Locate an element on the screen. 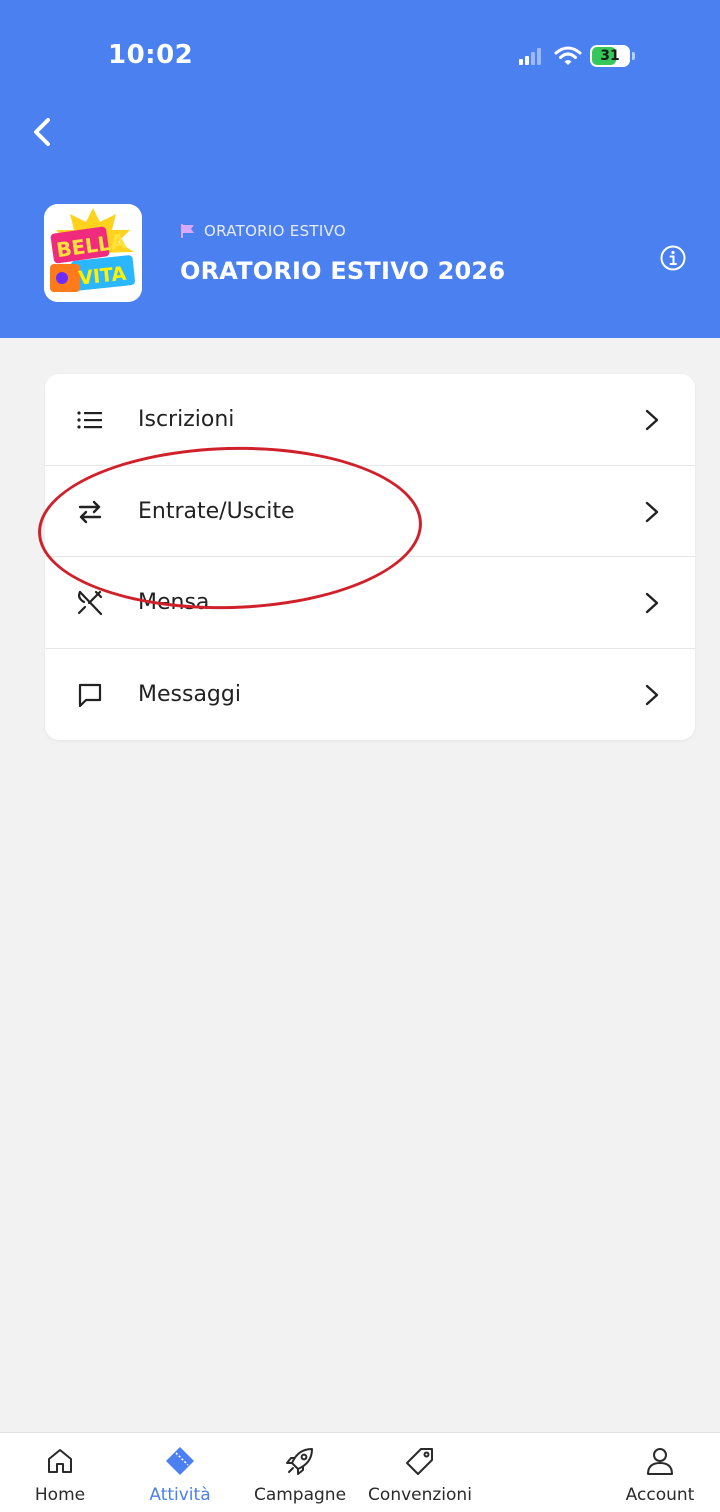  nav-tab-campagne: Campagne is located at coordinates (300, 1472).